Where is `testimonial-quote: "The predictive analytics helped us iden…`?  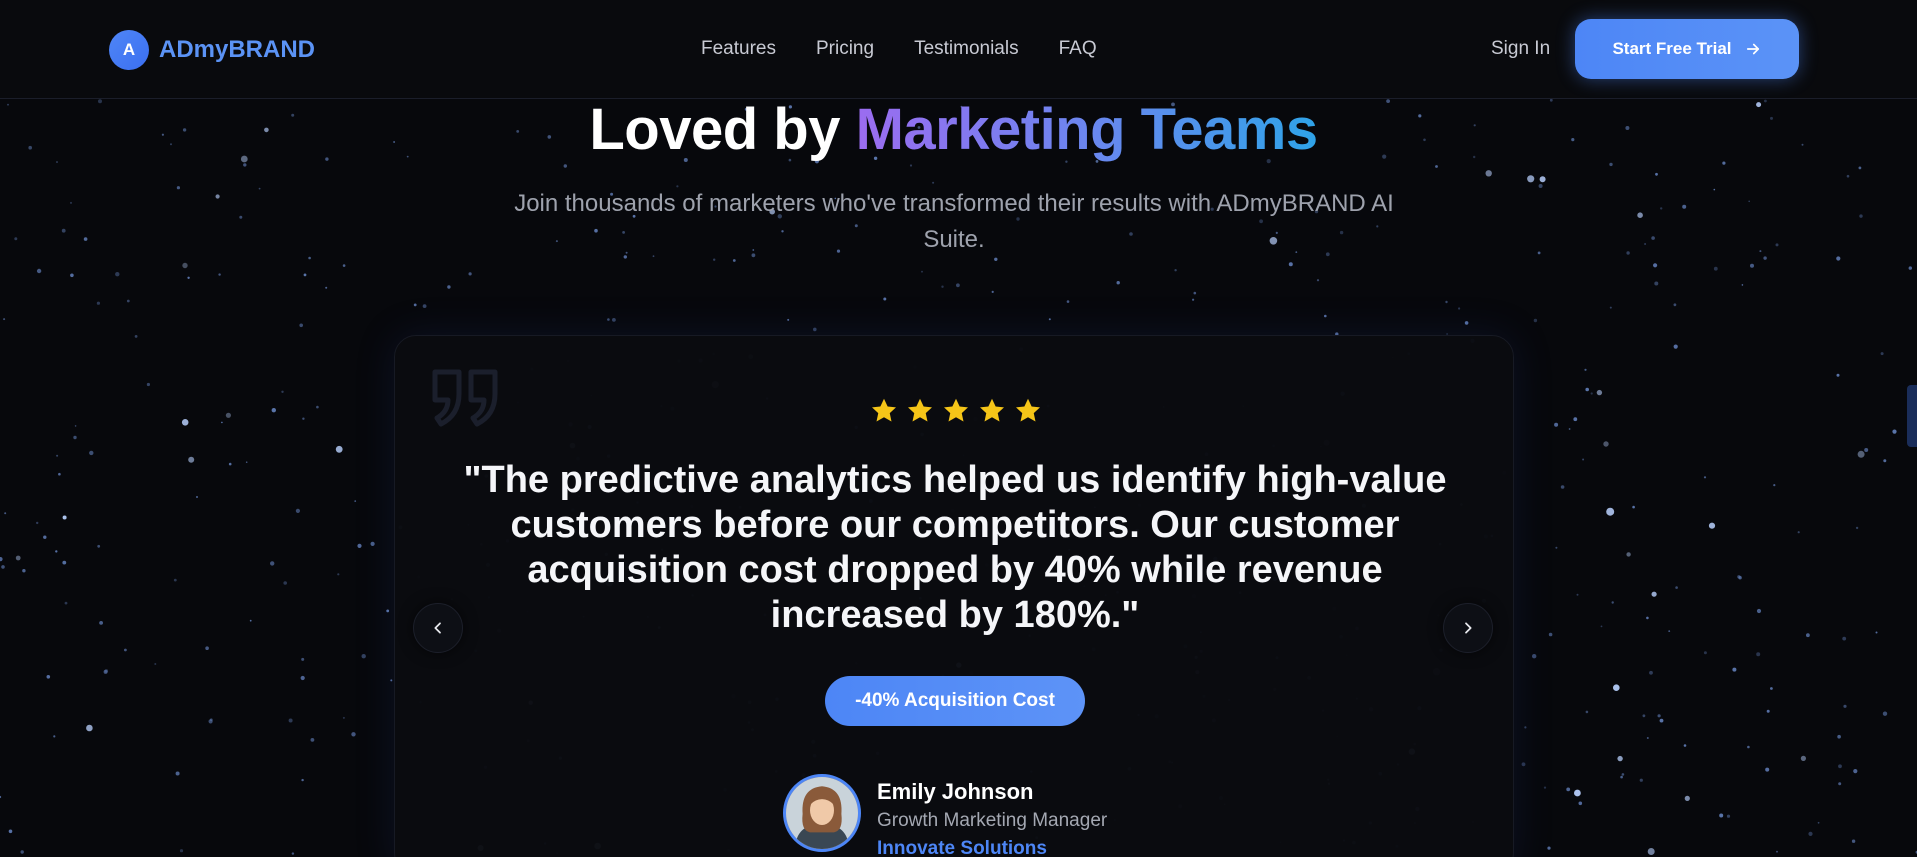 testimonial-quote: "The predictive analytics helped us iden… is located at coordinates (955, 547).